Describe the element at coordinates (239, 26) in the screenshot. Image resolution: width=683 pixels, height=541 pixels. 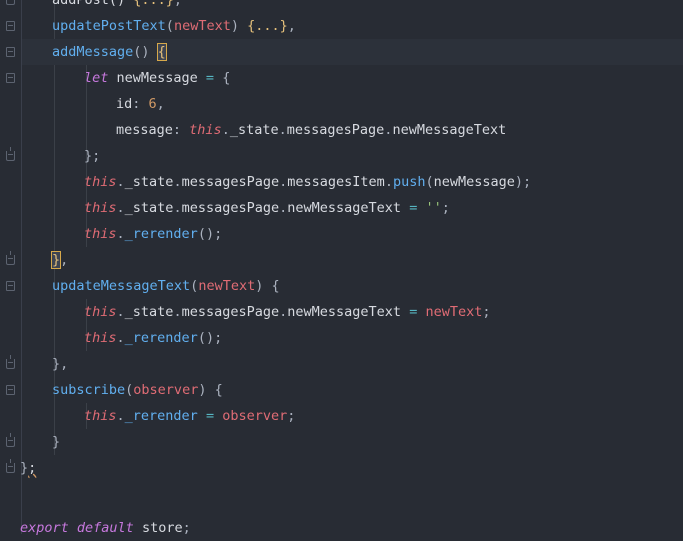
I see `code-token: )` at that location.